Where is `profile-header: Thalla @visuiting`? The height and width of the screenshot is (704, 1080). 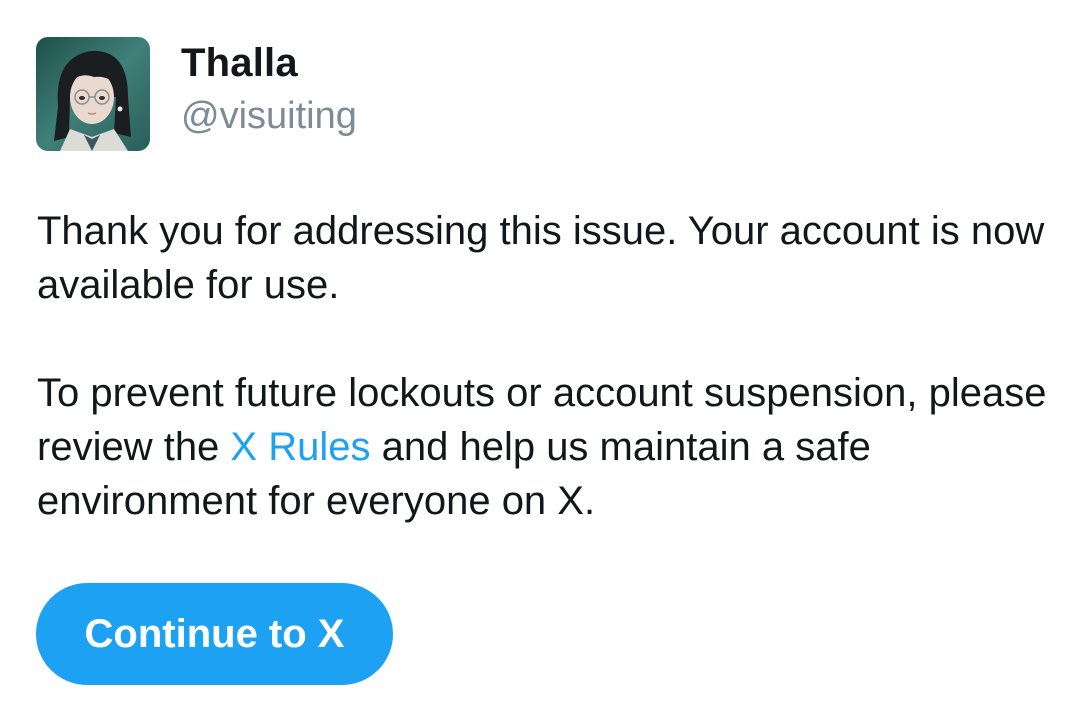 profile-header: Thalla @visuiting is located at coordinates (196, 94).